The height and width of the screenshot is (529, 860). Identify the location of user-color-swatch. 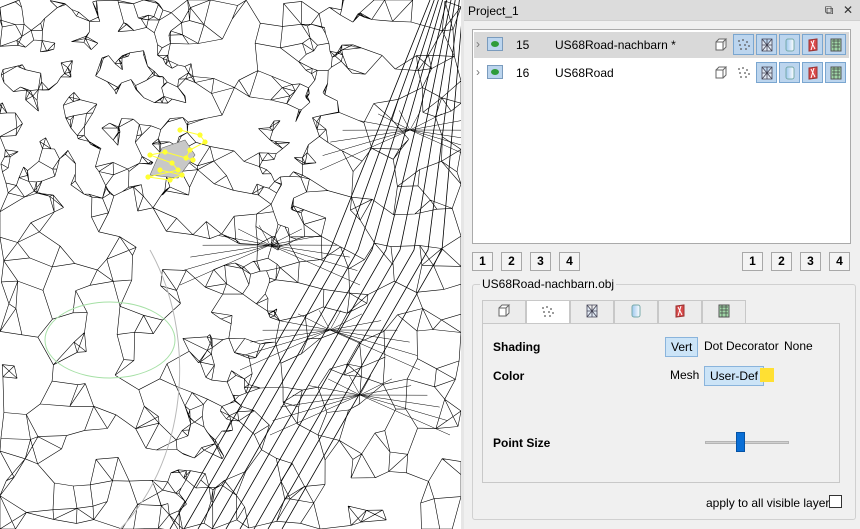
(767, 375).